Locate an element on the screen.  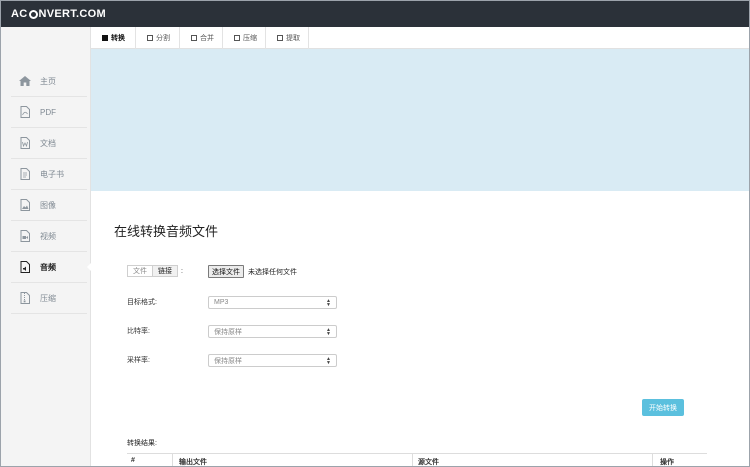
sidebar: 主页 PDF 文档 电子书 图像 视频 音频 压缩 is located at coordinates (46, 246).